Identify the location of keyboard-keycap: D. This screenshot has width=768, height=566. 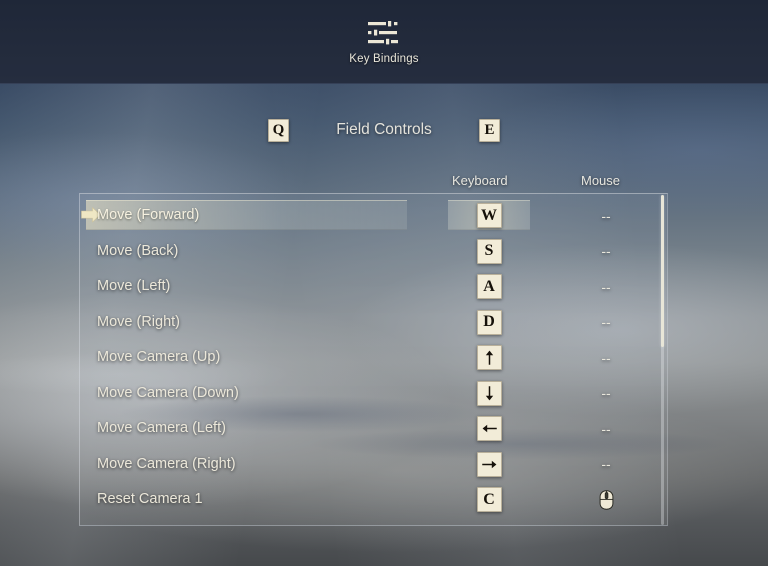
(489, 322).